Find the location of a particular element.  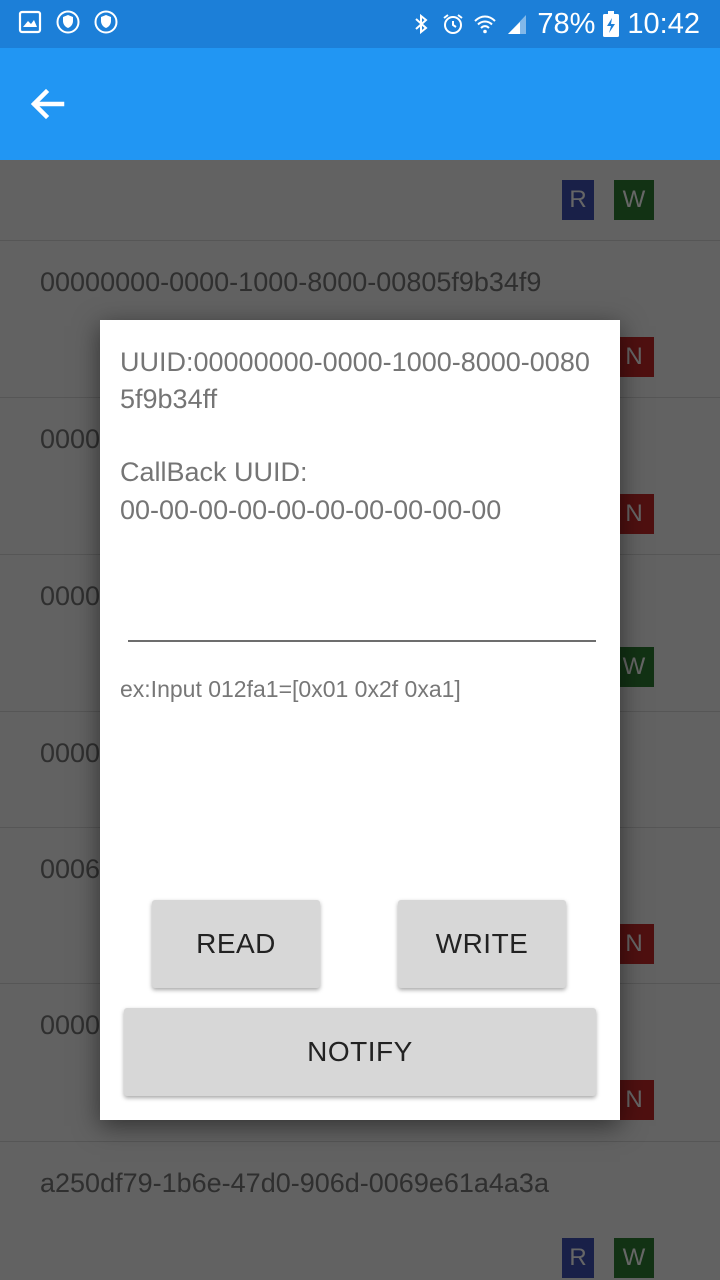

status-right: 78% 10:42 is located at coordinates (554, 24).